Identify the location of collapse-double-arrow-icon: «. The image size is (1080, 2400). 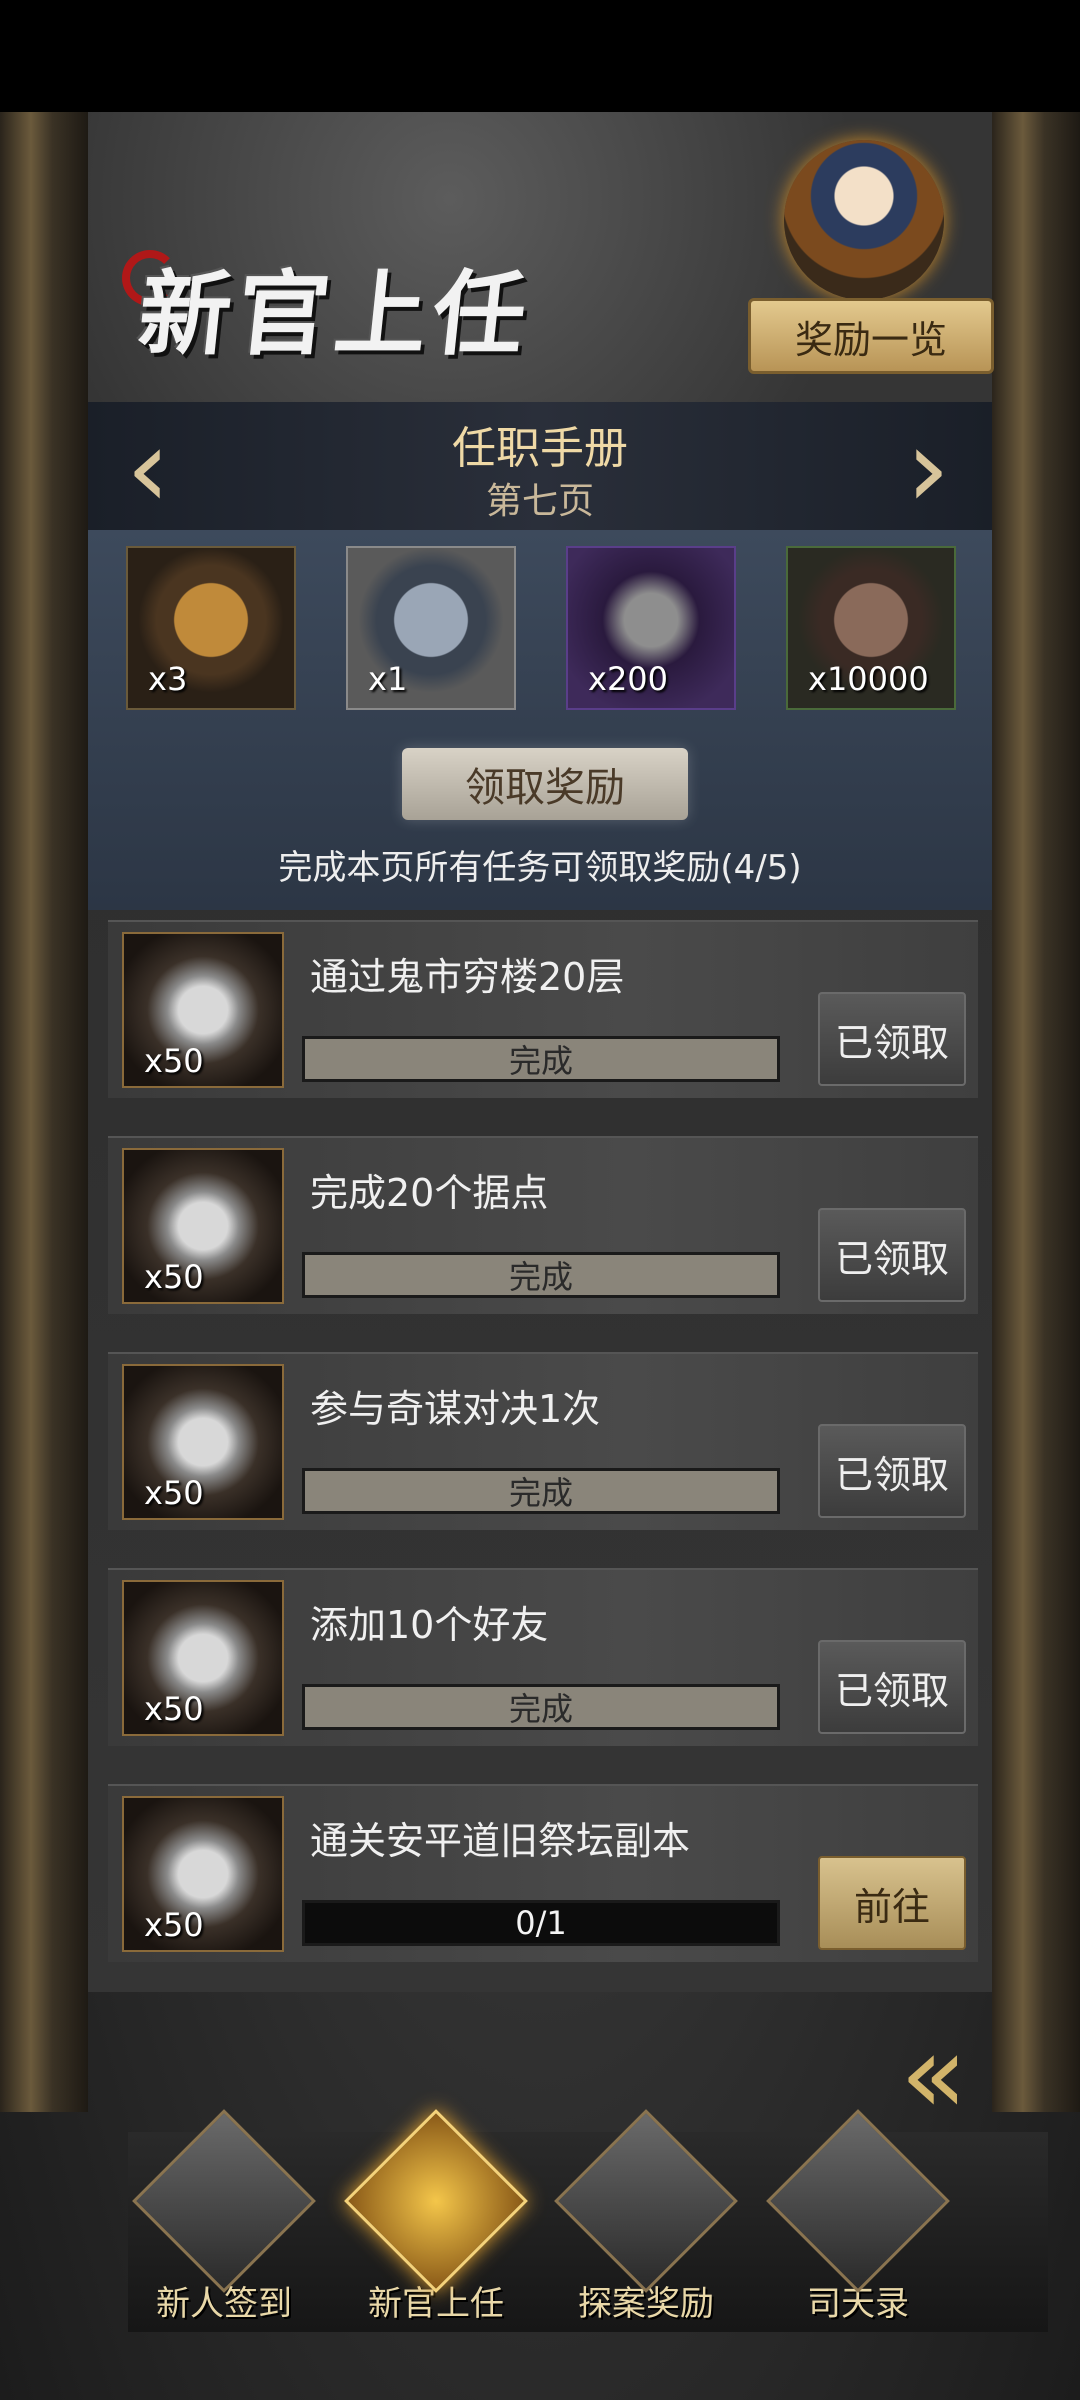
(934, 2074).